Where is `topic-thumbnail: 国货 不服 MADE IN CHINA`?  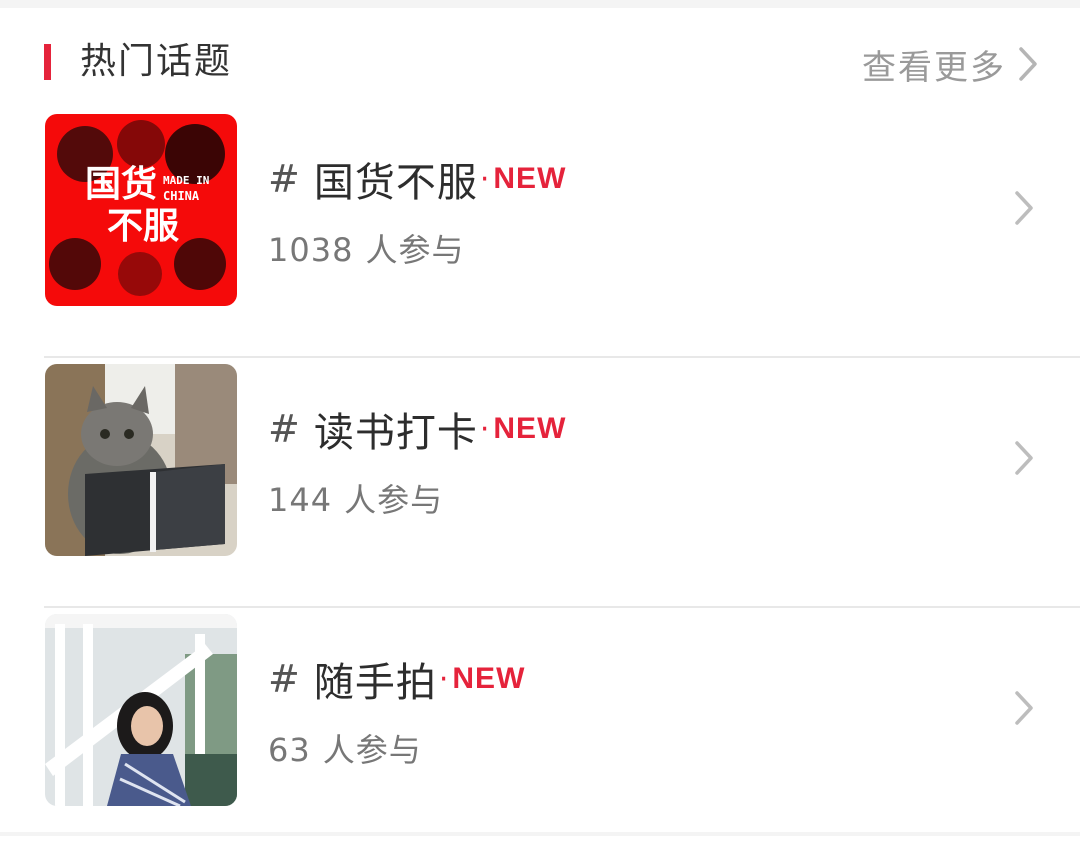 topic-thumbnail: 国货 不服 MADE IN CHINA is located at coordinates (141, 210).